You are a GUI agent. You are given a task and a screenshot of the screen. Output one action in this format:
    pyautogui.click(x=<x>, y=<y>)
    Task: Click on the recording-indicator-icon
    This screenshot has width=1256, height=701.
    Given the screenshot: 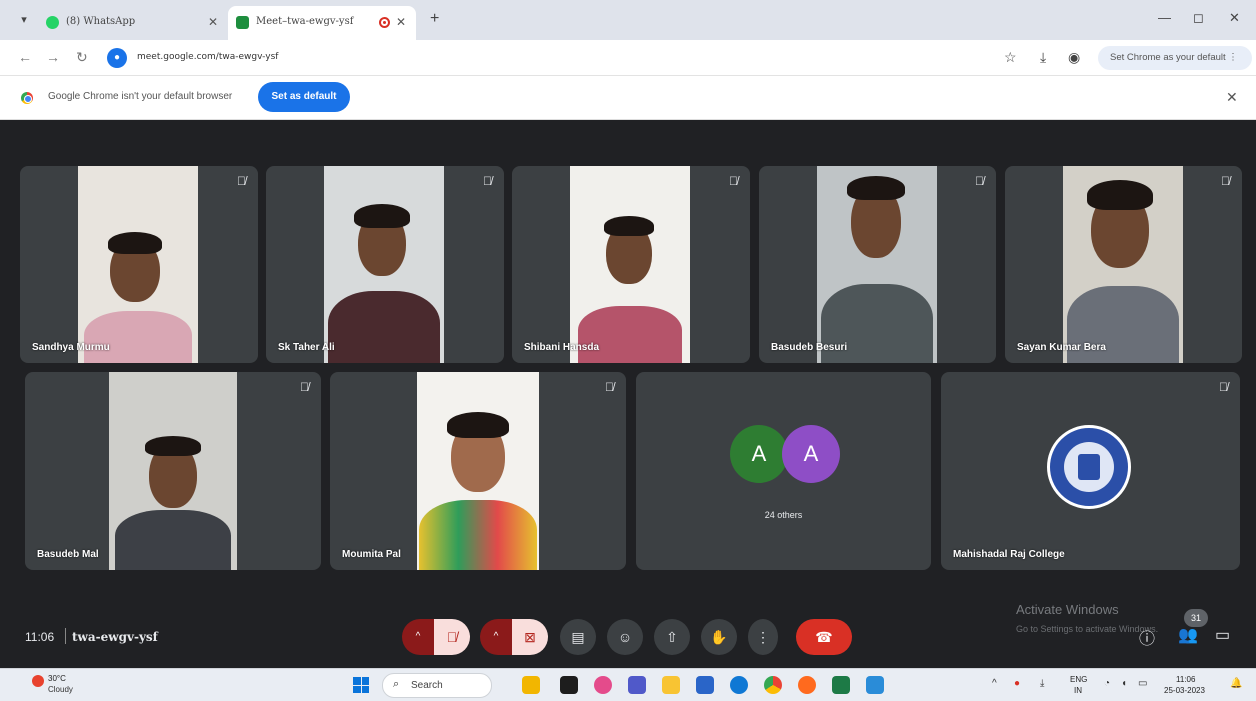 What is the action you would take?
    pyautogui.click(x=384, y=22)
    